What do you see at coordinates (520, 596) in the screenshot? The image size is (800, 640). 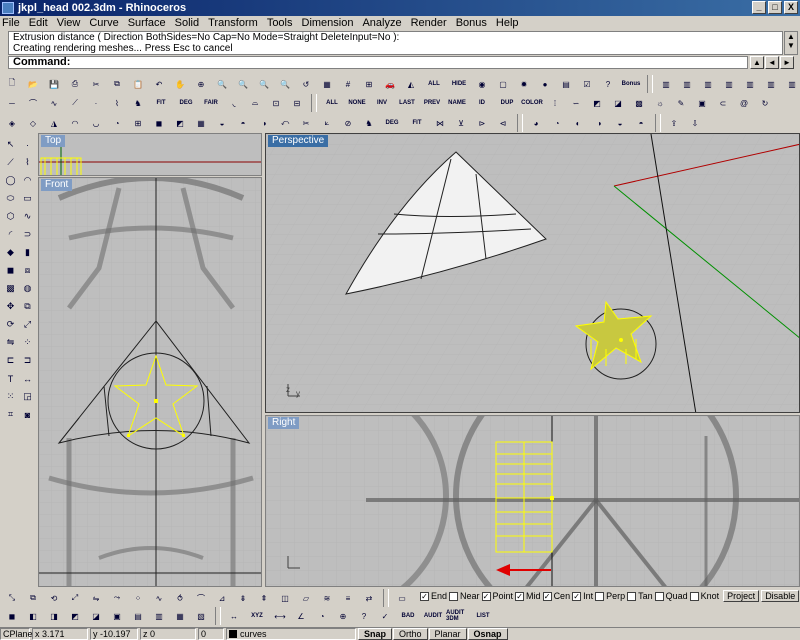 I see `osnap-mid-checkbox: ✓` at bounding box center [520, 596].